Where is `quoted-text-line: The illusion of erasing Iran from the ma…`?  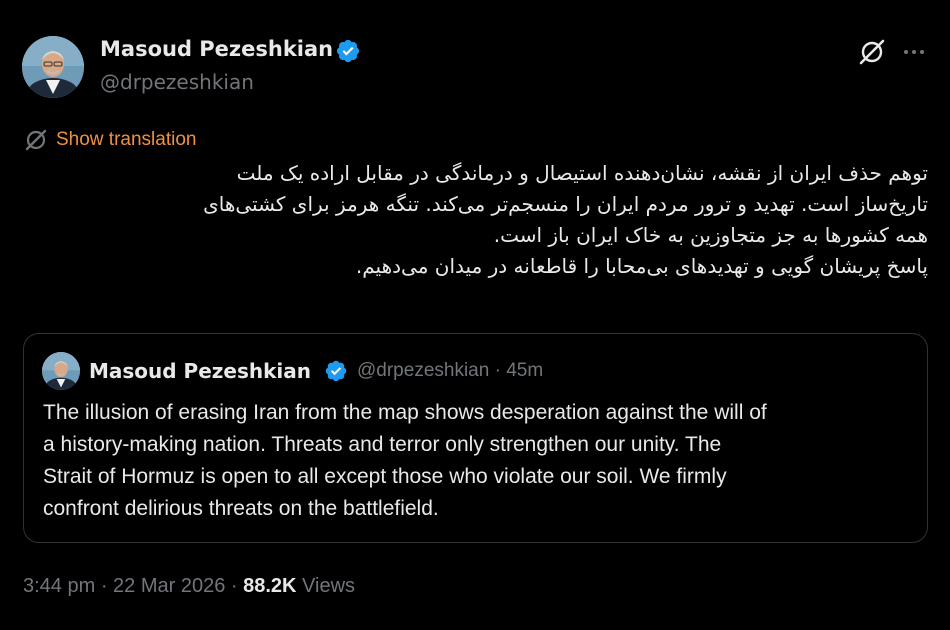 quoted-text-line: The illusion of erasing Iran from the ma… is located at coordinates (405, 412).